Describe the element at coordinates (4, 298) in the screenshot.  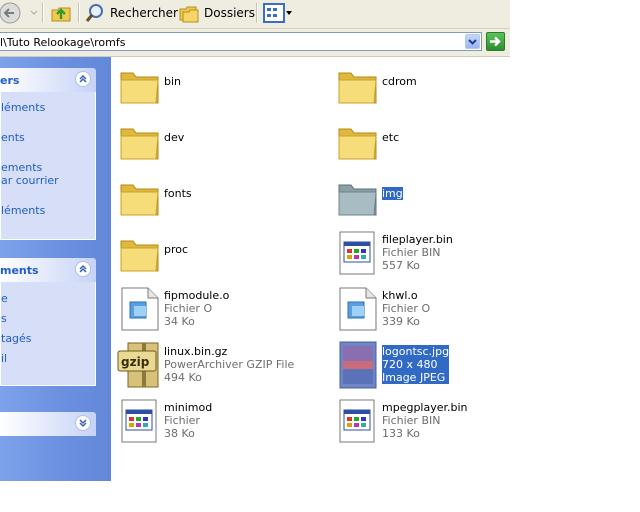
I see `task-link: e` at that location.